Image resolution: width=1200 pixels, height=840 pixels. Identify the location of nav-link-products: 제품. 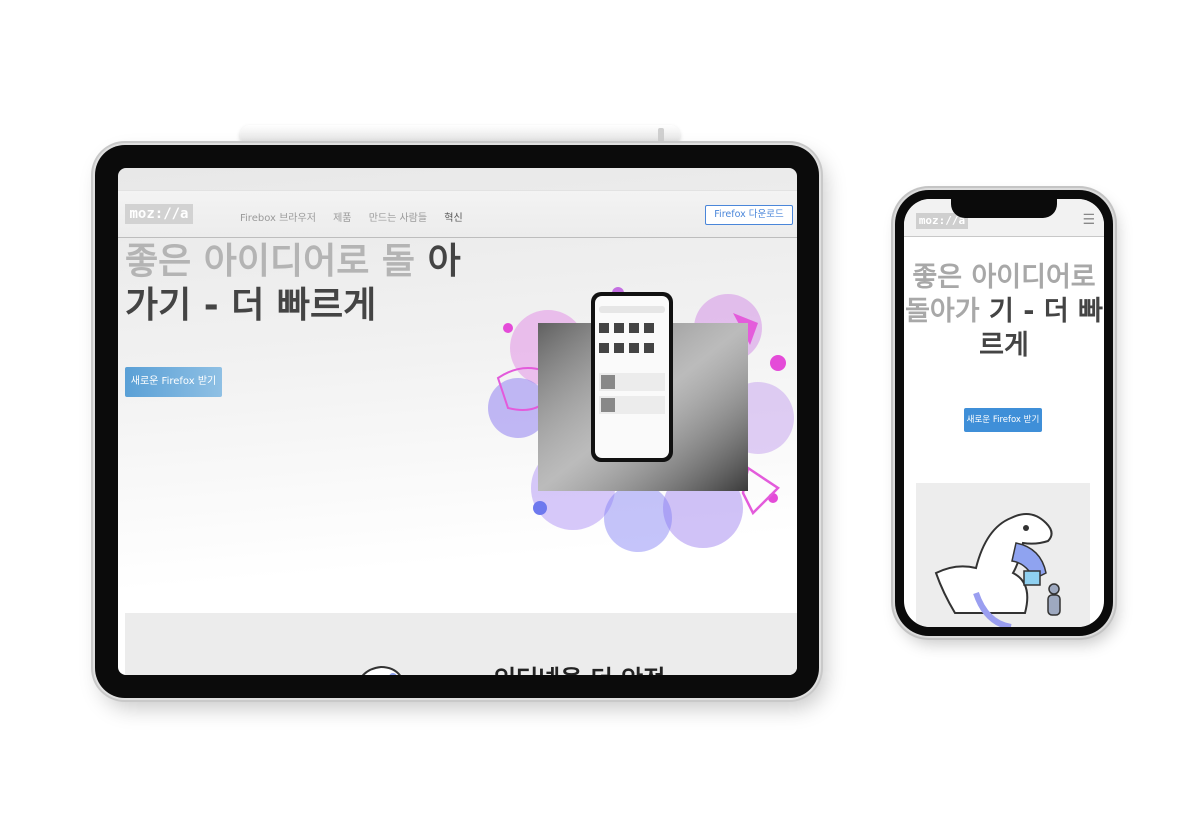
(342, 218).